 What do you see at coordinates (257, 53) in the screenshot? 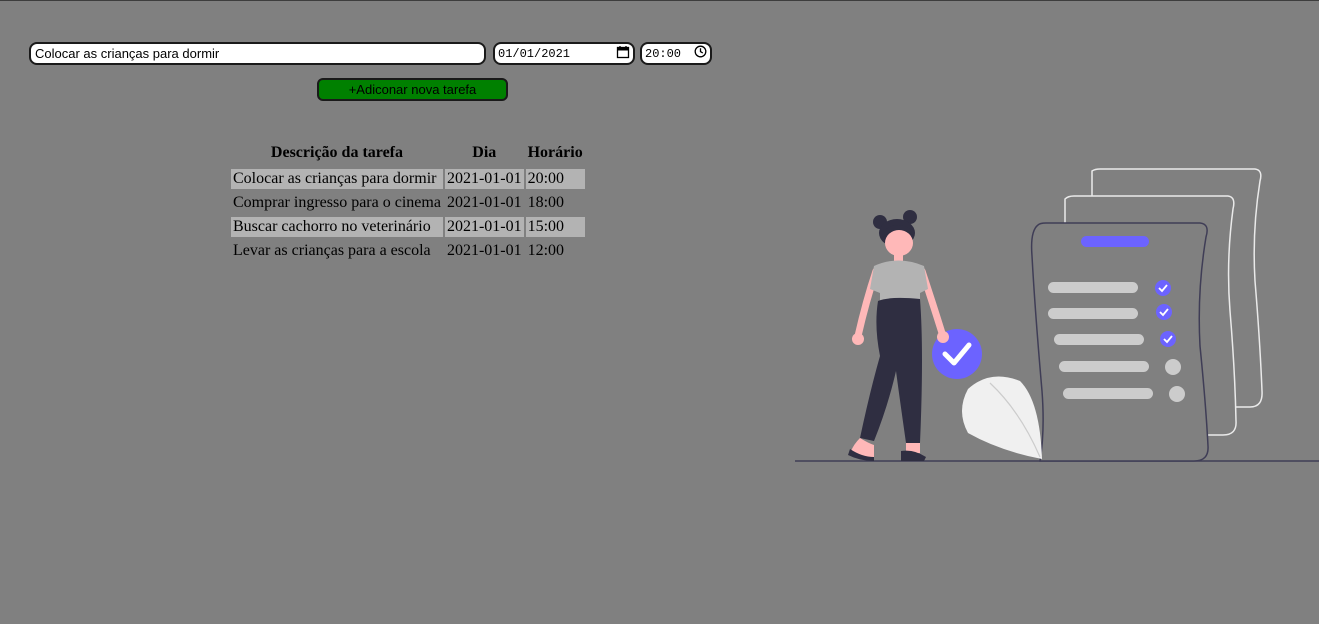
I see `task-description-input` at bounding box center [257, 53].